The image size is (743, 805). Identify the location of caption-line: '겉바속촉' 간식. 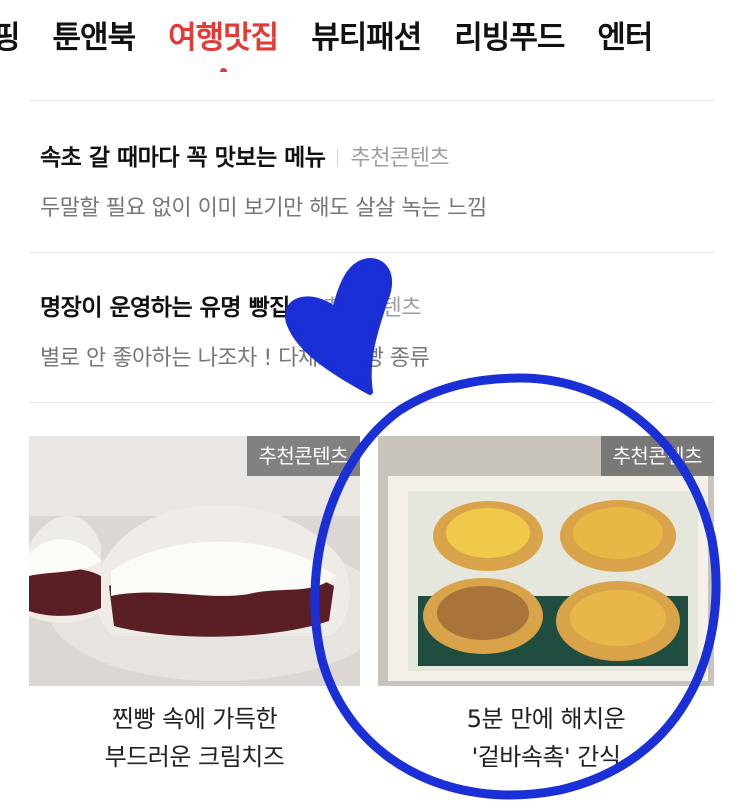
(546, 757).